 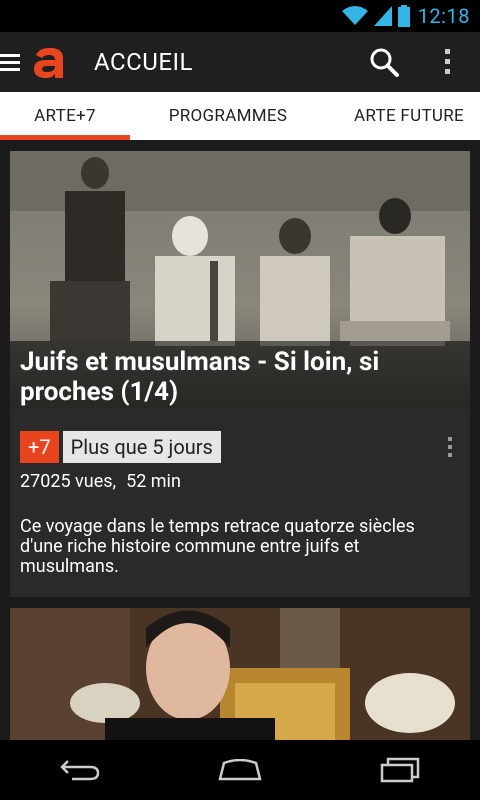 I want to click on arte-logo-icon, so click(x=49, y=63).